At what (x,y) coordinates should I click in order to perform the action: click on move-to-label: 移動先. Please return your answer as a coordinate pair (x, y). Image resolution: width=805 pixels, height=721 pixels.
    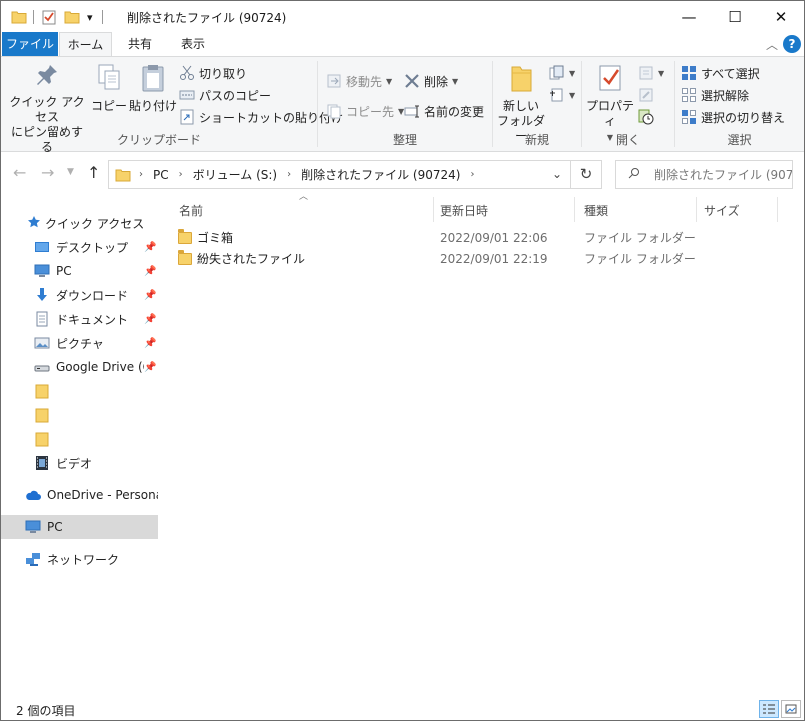
    Looking at the image, I should click on (364, 81).